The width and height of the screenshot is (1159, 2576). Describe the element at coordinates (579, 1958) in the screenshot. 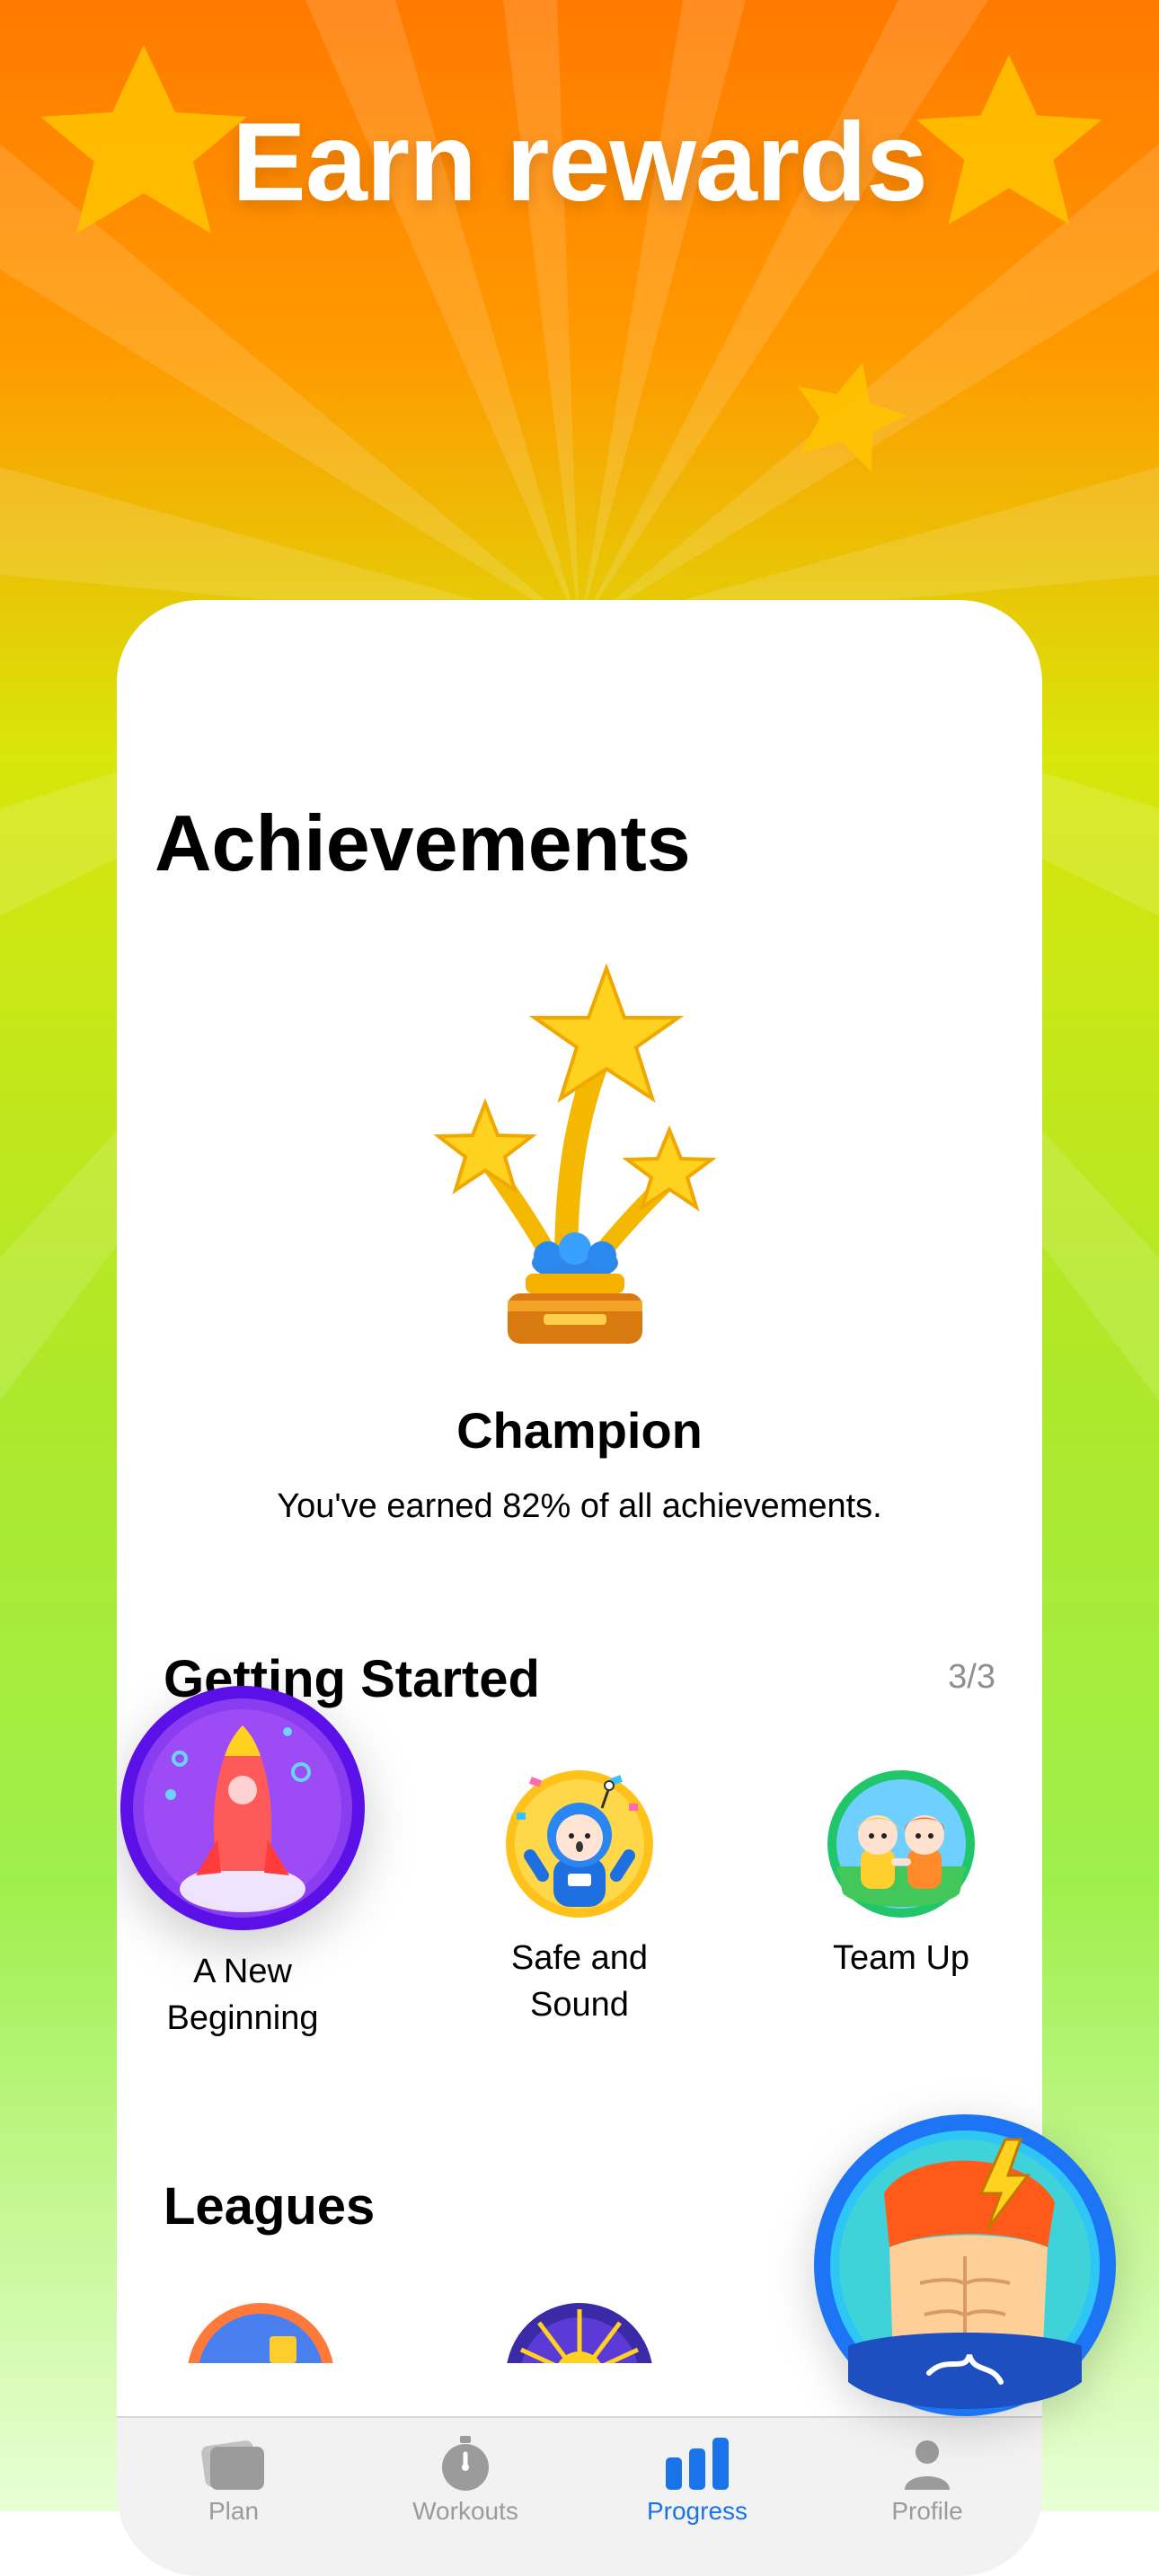

I see `badge-label-line1: Safe and` at that location.